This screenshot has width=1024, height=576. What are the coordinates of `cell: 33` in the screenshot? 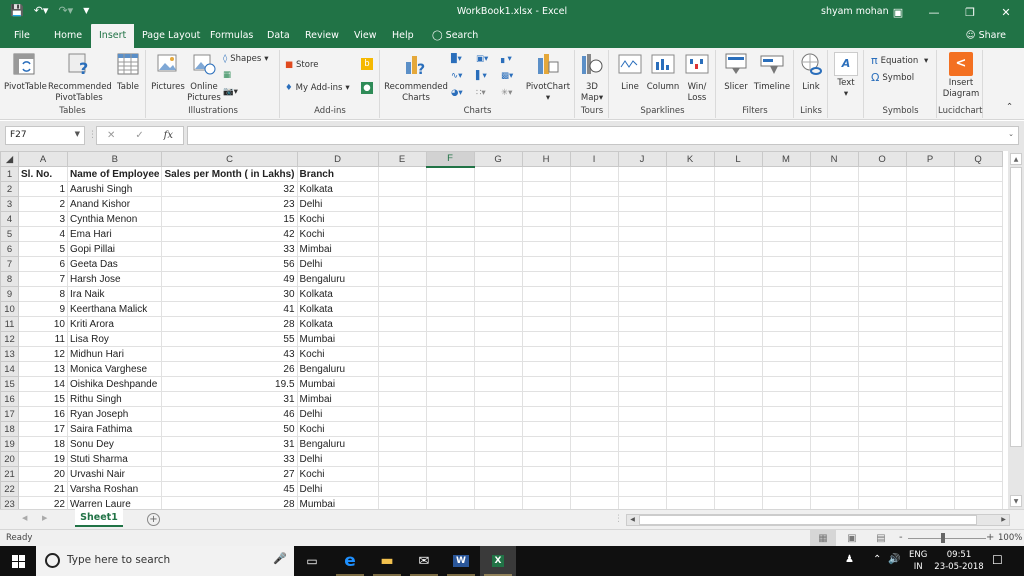 It's located at (229, 459).